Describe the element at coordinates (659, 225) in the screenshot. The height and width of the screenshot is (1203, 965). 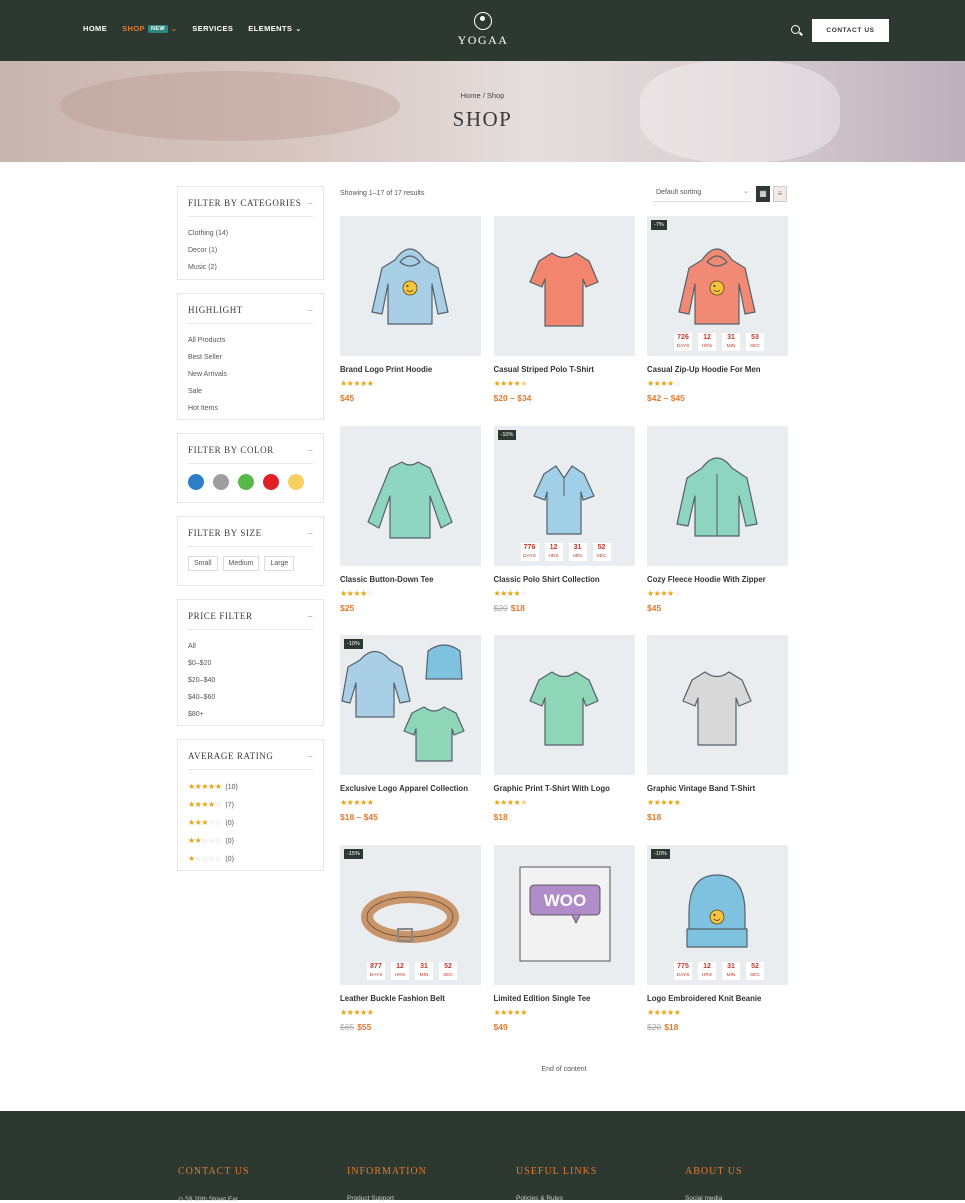
I see `discount-badge: -7%` at that location.